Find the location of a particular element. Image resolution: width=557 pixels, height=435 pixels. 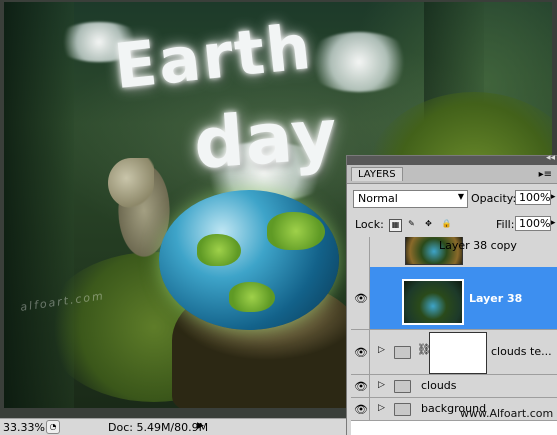

layer-name: clouds is located at coordinates (439, 385).